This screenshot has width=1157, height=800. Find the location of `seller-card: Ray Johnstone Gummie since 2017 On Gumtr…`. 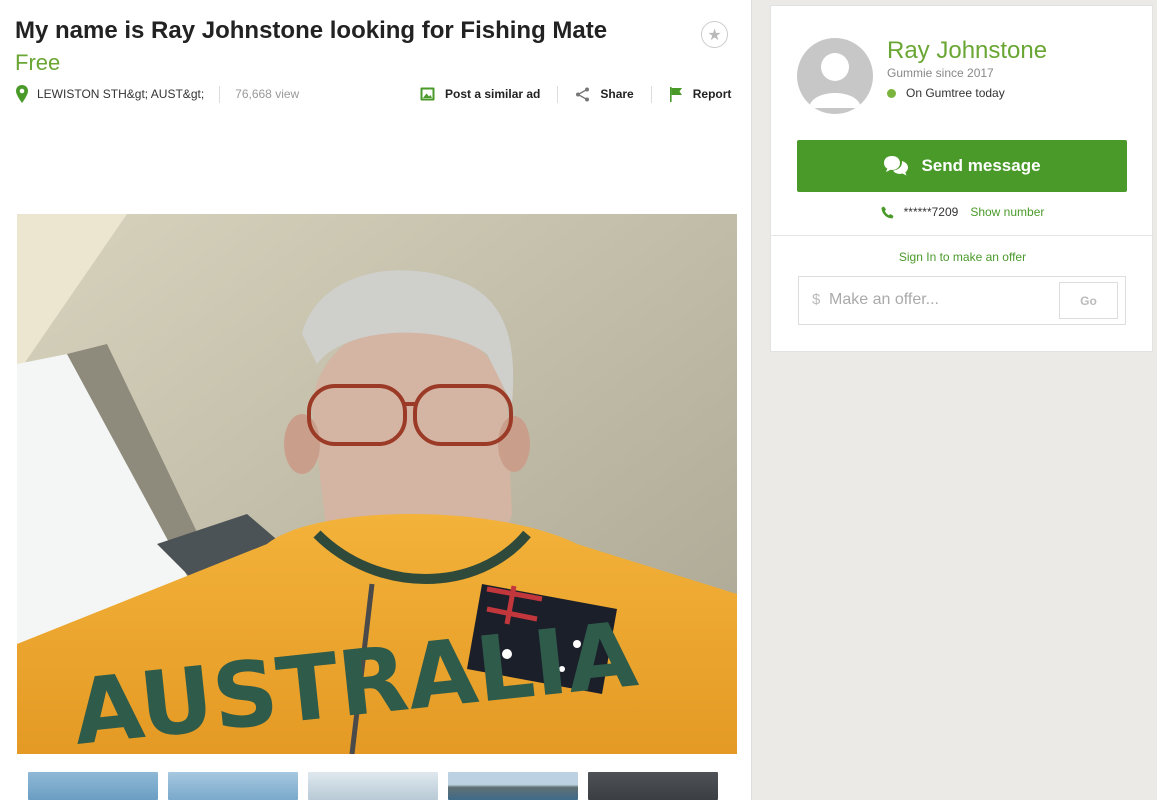

seller-card: Ray Johnstone Gummie since 2017 On Gumtr… is located at coordinates (962, 178).